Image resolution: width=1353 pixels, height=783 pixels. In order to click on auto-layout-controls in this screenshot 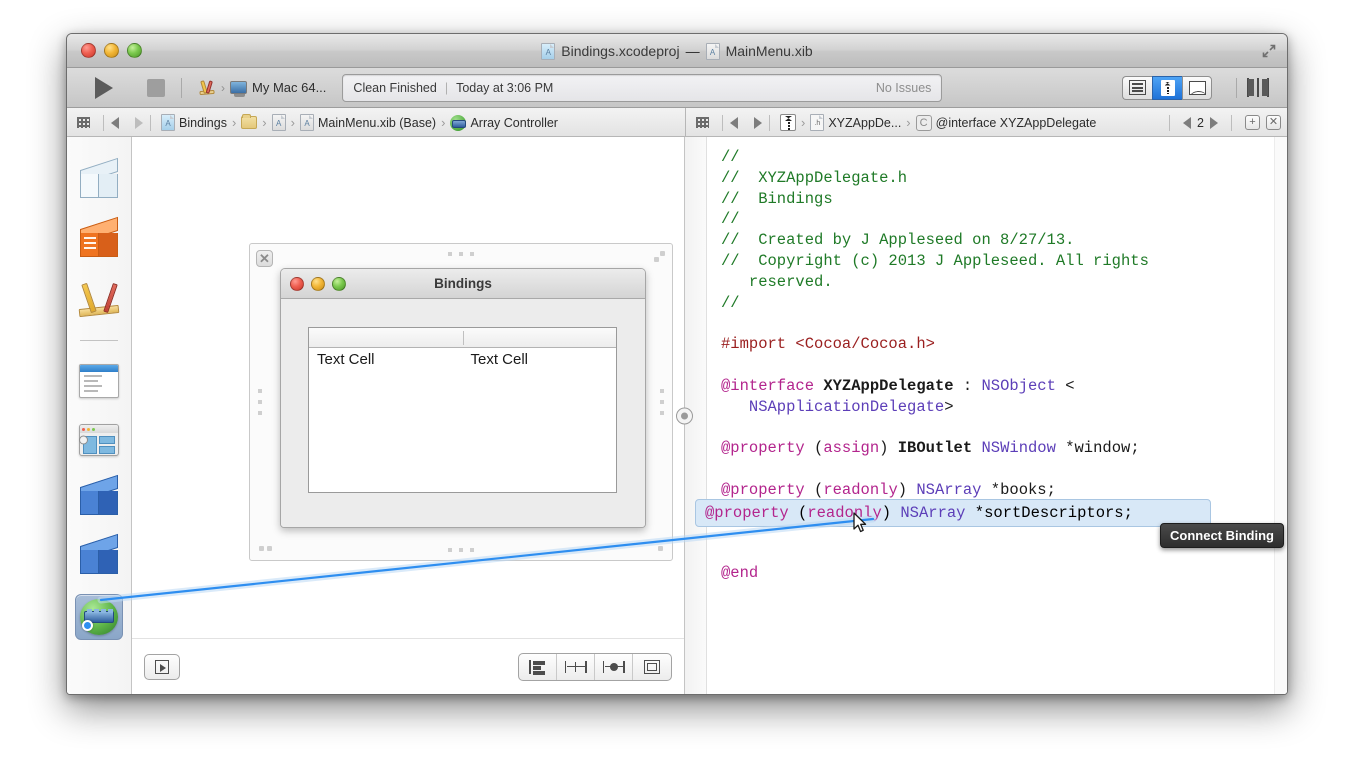, I will do `click(595, 666)`.